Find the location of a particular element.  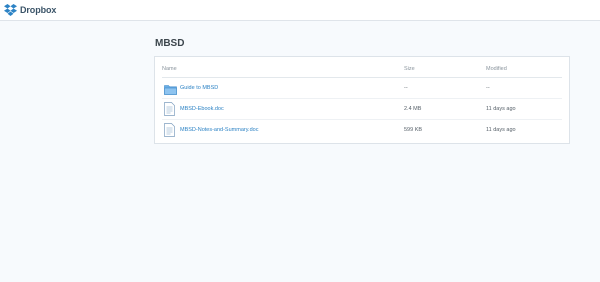

file-size: -- is located at coordinates (406, 88).